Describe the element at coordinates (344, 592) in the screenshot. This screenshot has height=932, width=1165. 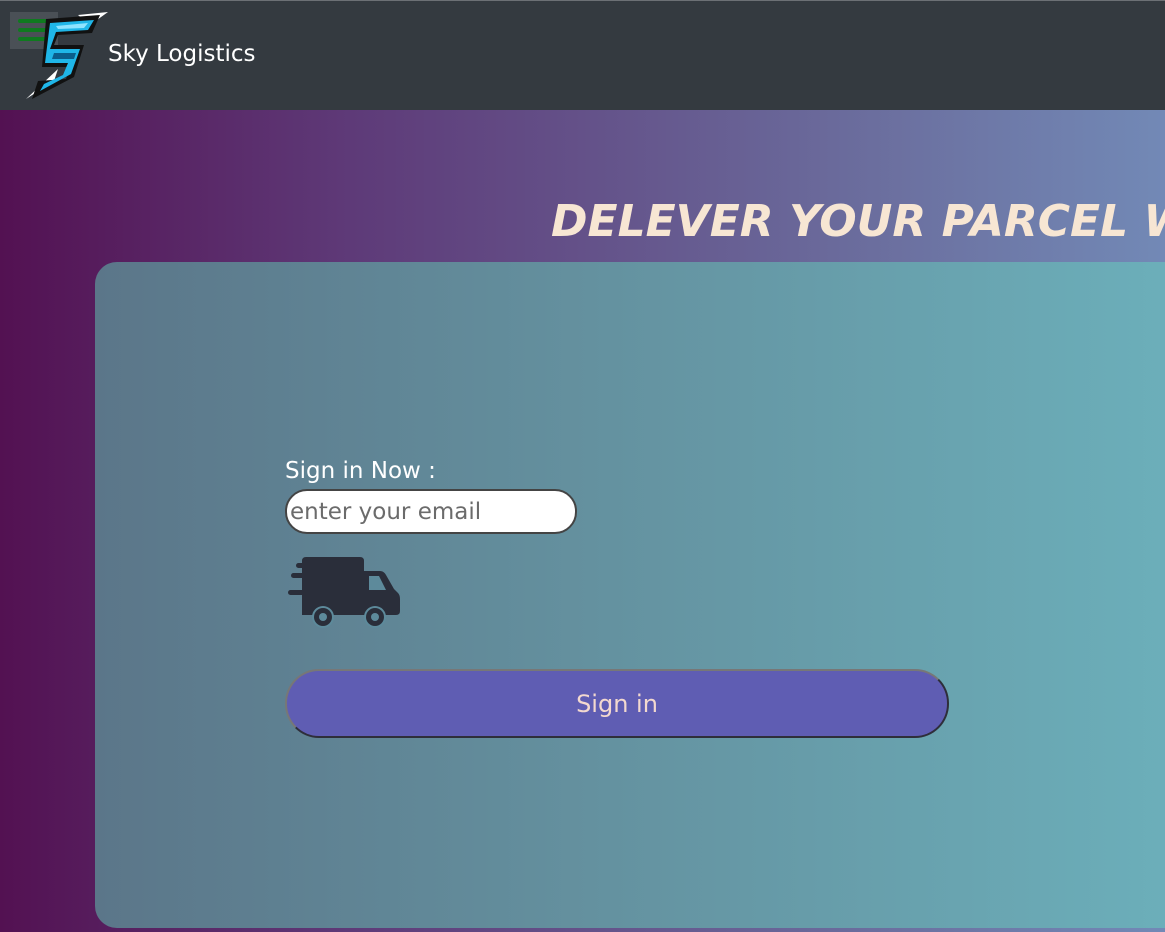
I see `delivery-truck-icon` at that location.